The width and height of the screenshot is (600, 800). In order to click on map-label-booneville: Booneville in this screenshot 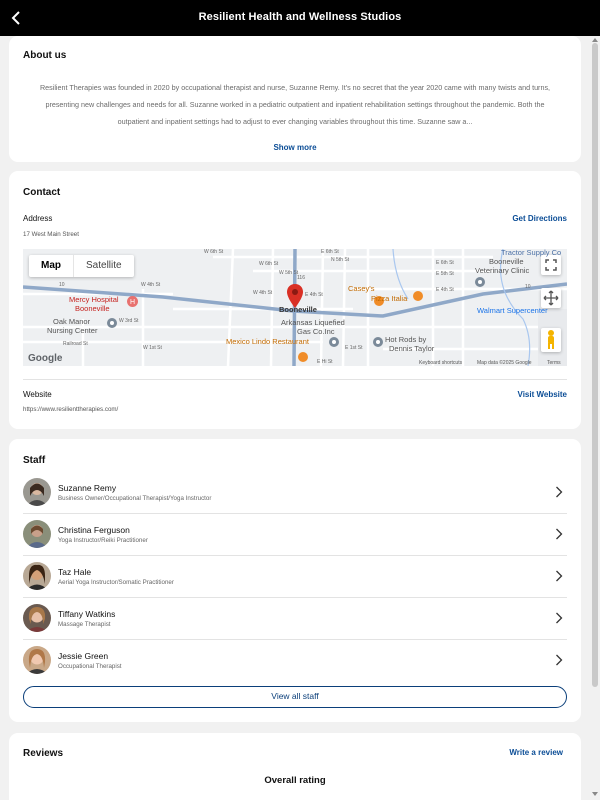, I will do `click(298, 309)`.